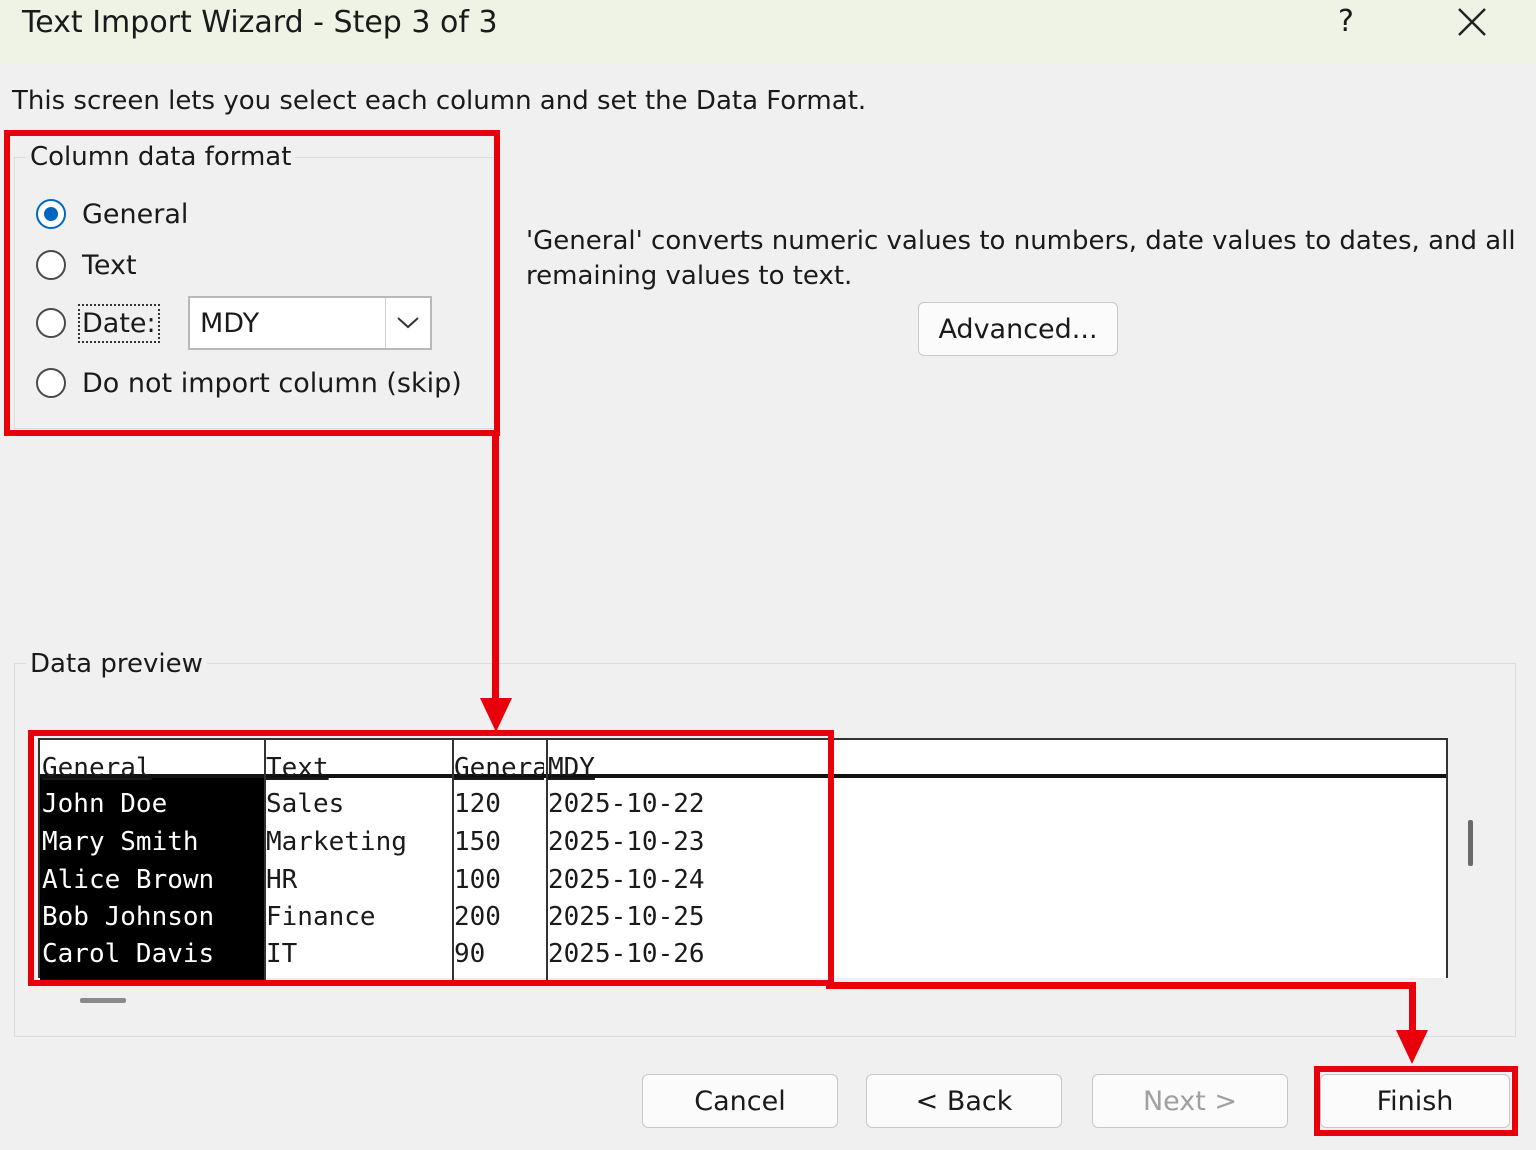 The width and height of the screenshot is (1536, 1150). Describe the element at coordinates (321, 917) in the screenshot. I see `preview-cell: Finance` at that location.